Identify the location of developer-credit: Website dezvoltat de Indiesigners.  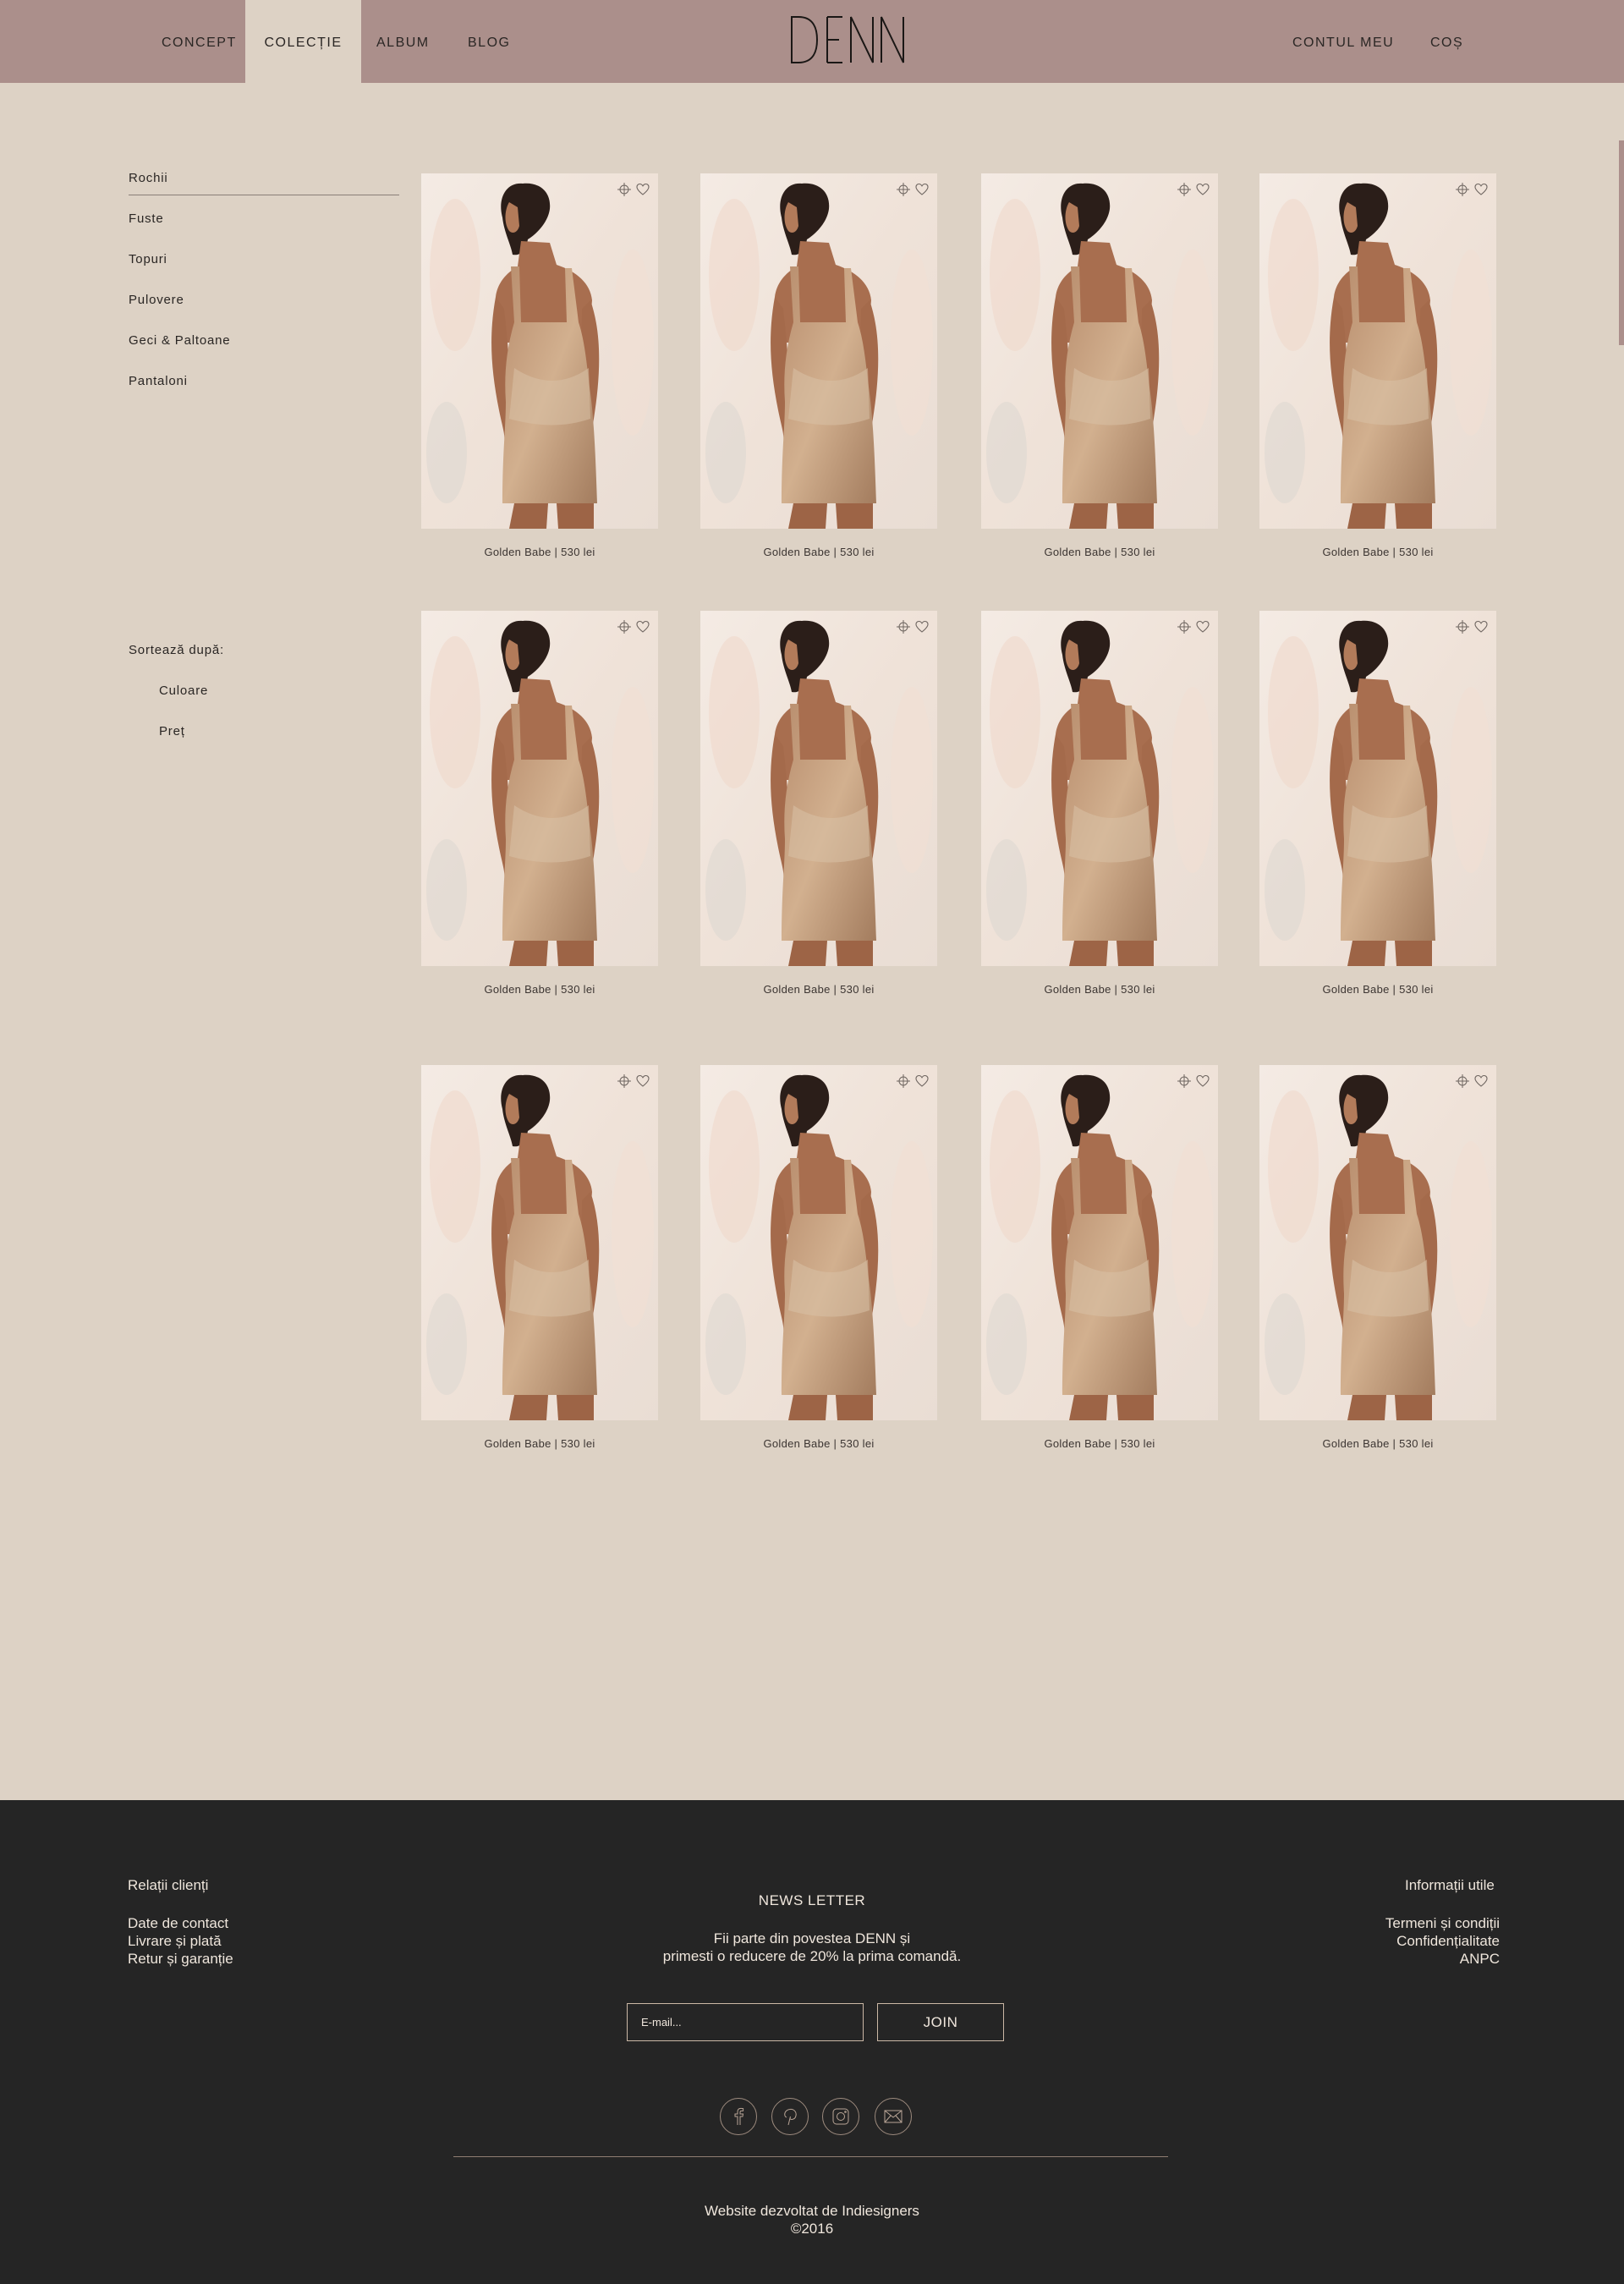
(812, 2212).